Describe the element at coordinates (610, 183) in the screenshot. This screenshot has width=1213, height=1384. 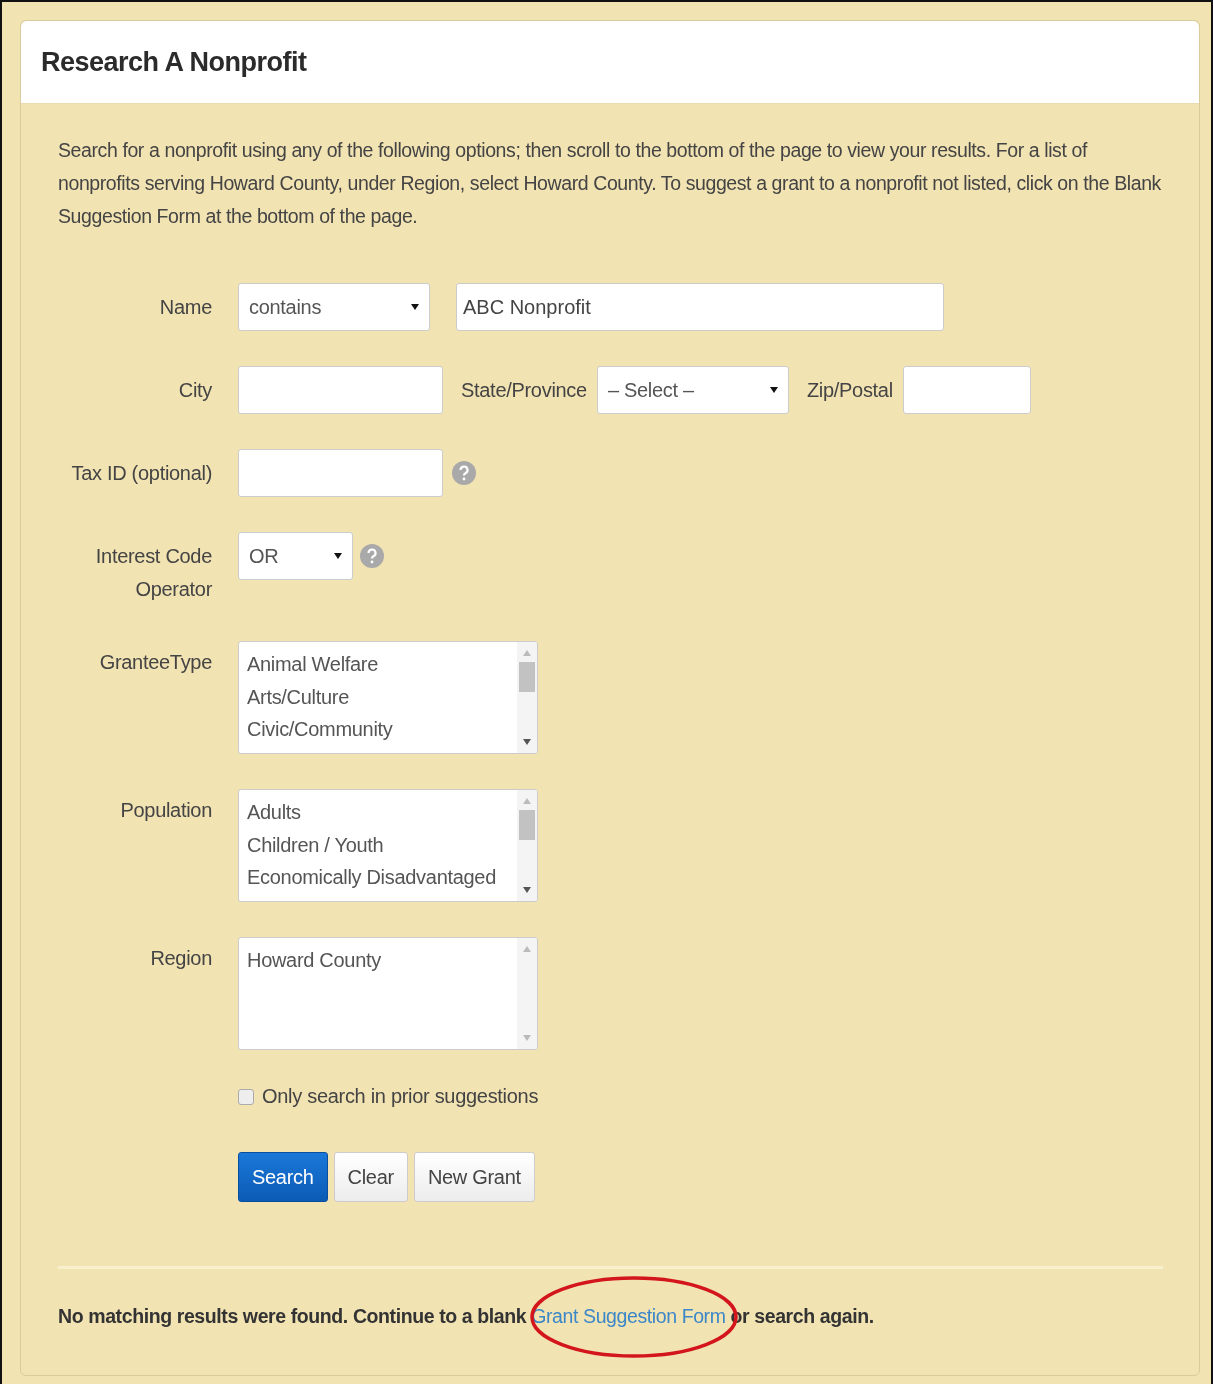
I see `intro-text: Search for a nonprofit using any of the following options; then scroll to the bottom of the page to view your results. For a list of nonprofits serving Howard County, under Region, select Howard County. To suggest a grant to a nonprofit not listed, click on the Blank Suggestion Form at the bottom of the page.` at that location.